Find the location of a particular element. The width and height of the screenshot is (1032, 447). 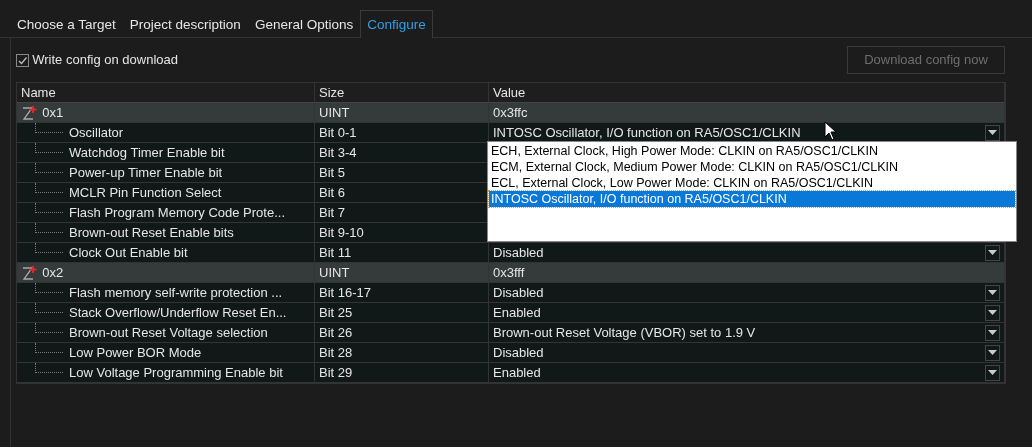

size-text: Bit 6 is located at coordinates (332, 192).